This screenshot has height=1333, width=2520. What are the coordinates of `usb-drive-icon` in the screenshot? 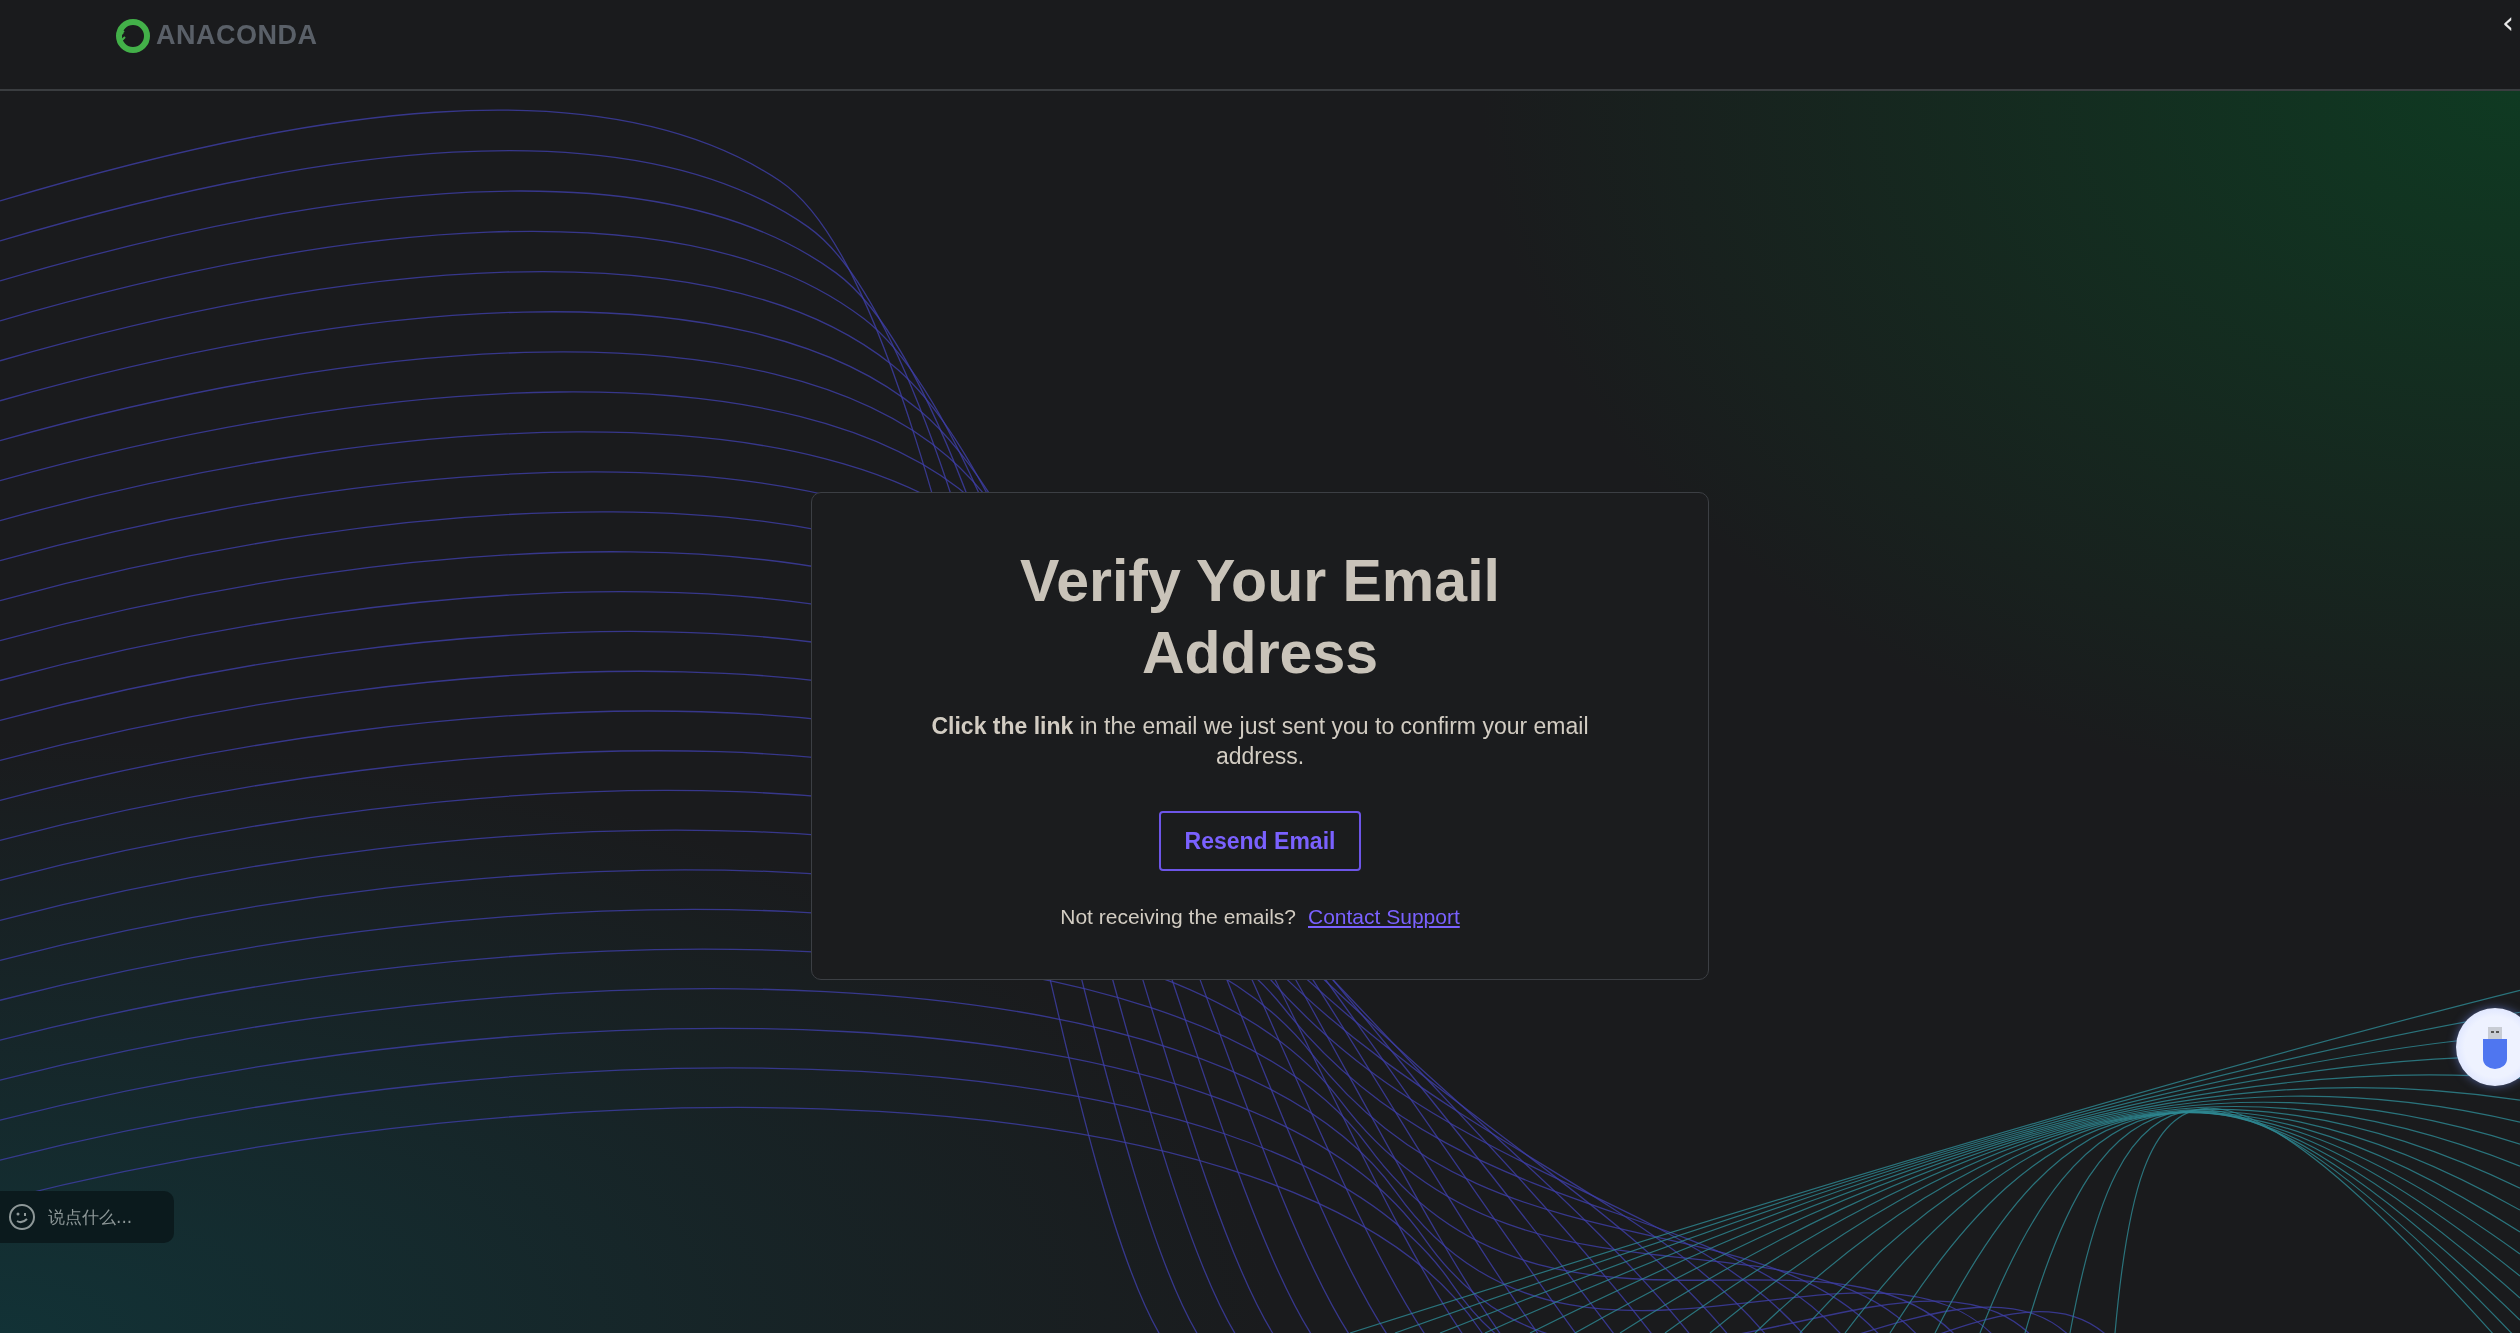 It's located at (2495, 1047).